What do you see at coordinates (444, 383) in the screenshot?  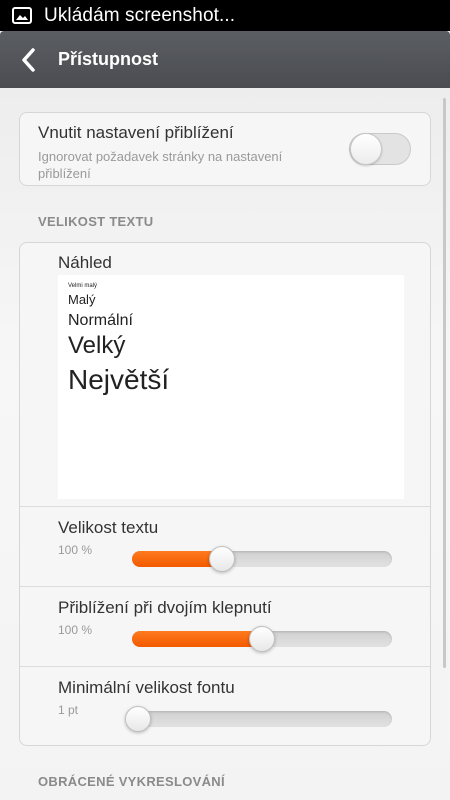 I see `scrollbar` at bounding box center [444, 383].